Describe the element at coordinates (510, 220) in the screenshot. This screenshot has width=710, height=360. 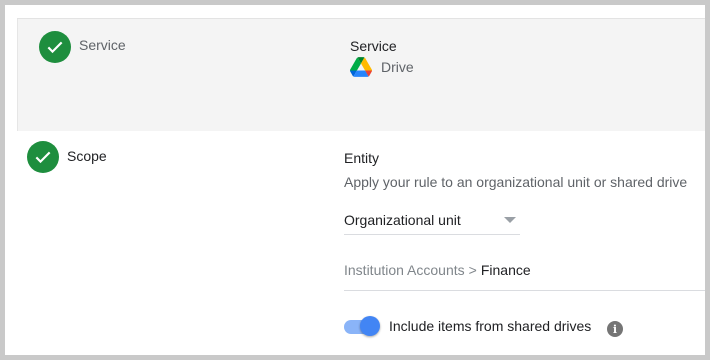
I see `chevron-down-icon` at that location.